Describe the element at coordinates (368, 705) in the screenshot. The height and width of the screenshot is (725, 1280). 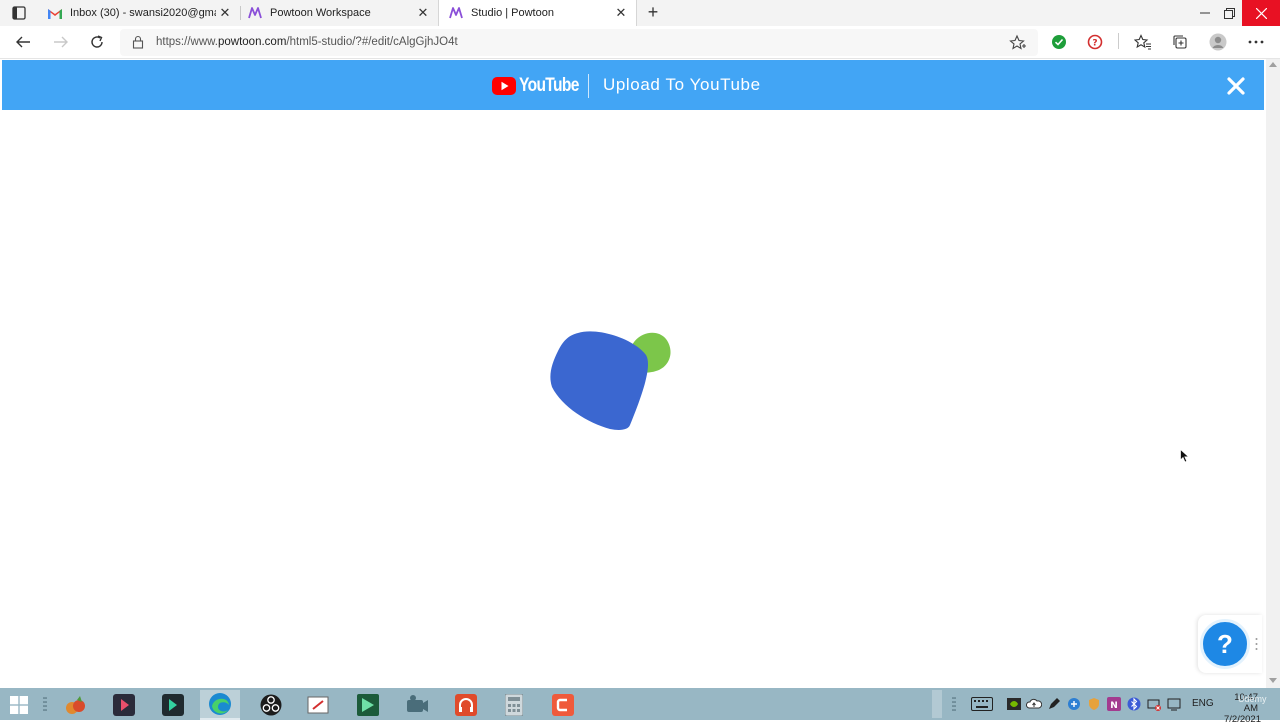
I see `camtasia-icon` at that location.